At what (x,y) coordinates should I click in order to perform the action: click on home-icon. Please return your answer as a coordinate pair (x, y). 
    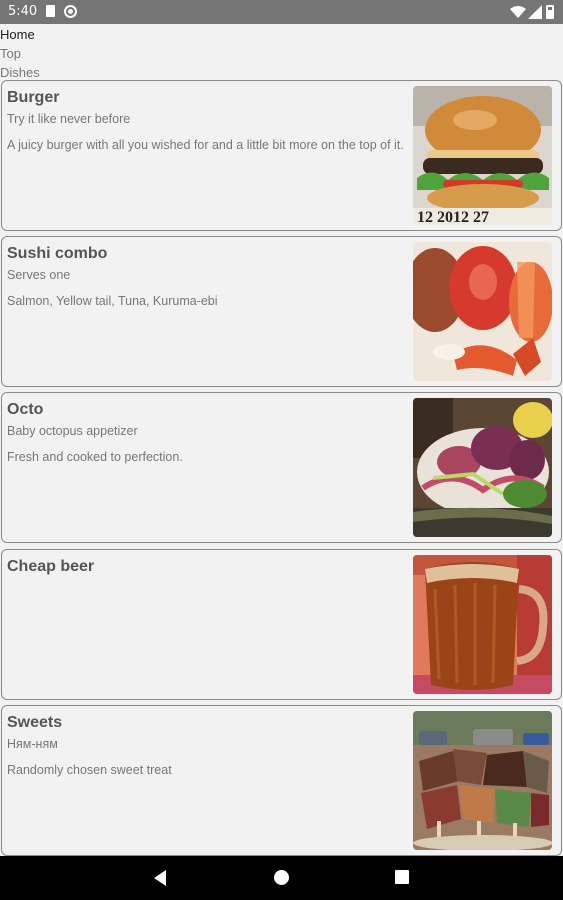
    Looking at the image, I should click on (281, 877).